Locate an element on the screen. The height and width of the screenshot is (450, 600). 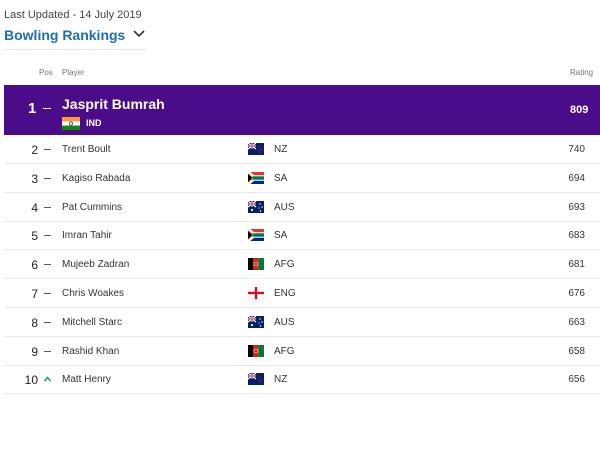
column-header-pos: Pos is located at coordinates (46, 72).